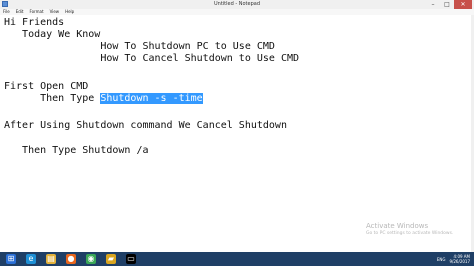  What do you see at coordinates (397, 226) in the screenshot?
I see `watermark-title: Activate Windows` at bounding box center [397, 226].